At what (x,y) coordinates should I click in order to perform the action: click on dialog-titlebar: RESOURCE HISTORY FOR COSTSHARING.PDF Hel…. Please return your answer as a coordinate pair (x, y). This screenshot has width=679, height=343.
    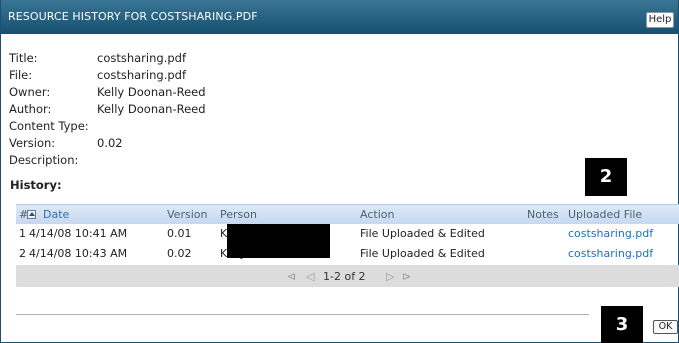
    Looking at the image, I should click on (339, 17).